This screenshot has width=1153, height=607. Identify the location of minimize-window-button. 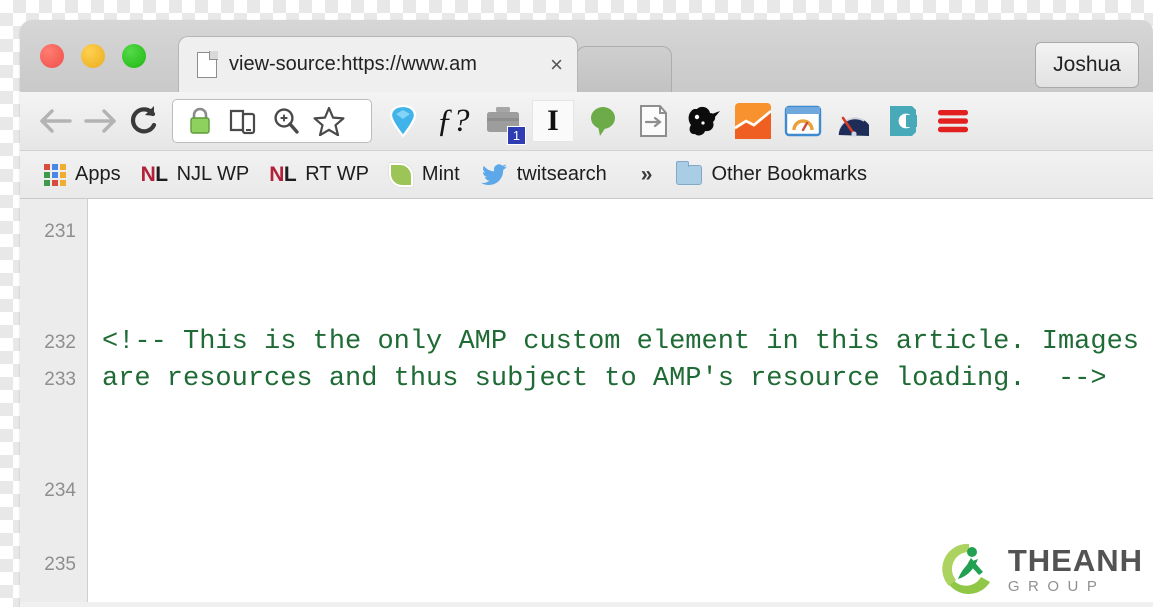
(93, 56).